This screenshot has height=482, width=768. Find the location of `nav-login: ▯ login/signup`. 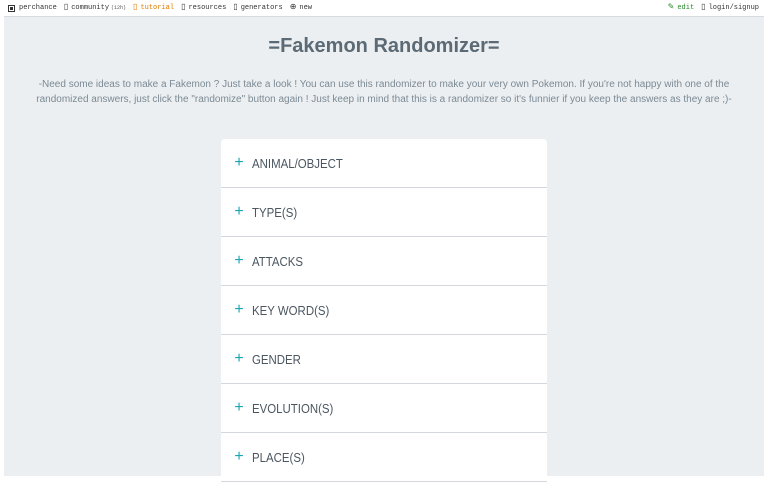

nav-login: ▯ login/signup is located at coordinates (730, 8).